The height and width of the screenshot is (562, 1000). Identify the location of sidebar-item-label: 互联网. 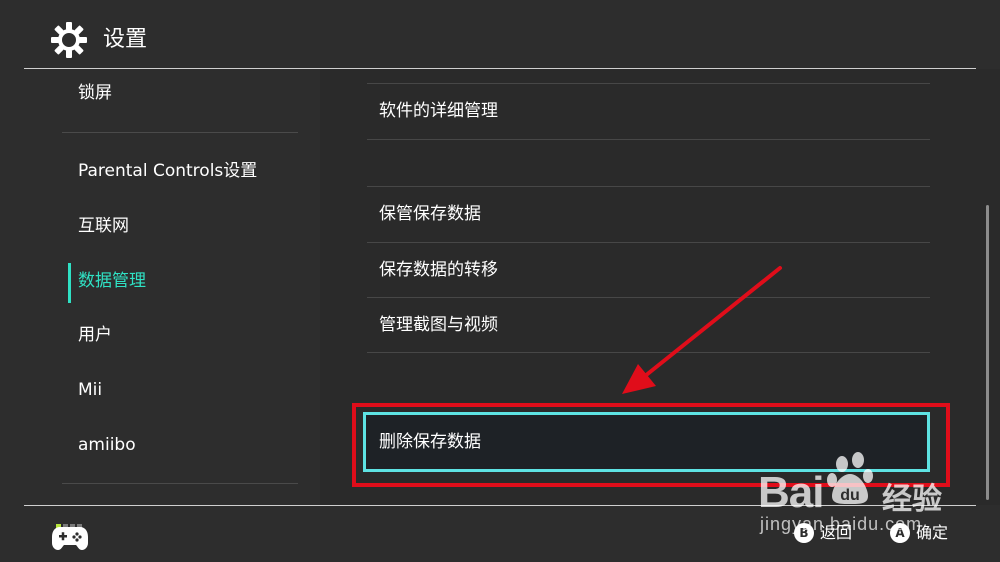
(103, 226).